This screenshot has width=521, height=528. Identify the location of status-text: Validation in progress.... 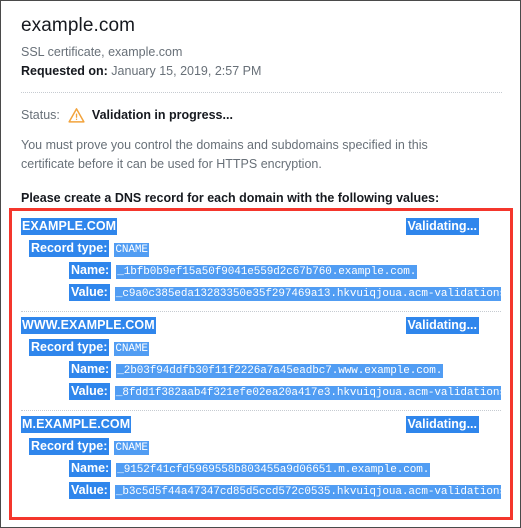
(162, 115).